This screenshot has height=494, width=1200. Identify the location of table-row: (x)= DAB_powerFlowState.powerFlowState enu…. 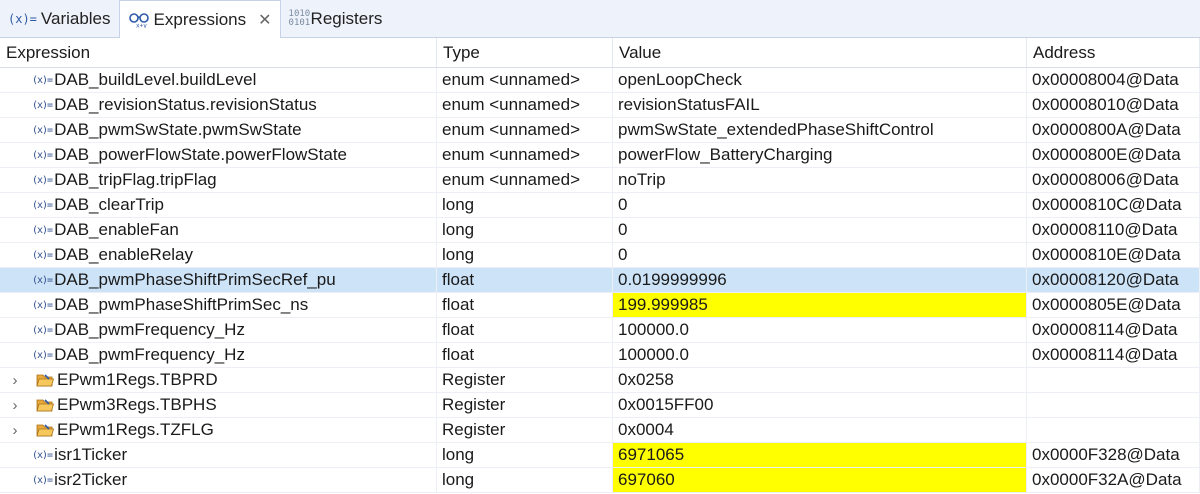
(600, 155).